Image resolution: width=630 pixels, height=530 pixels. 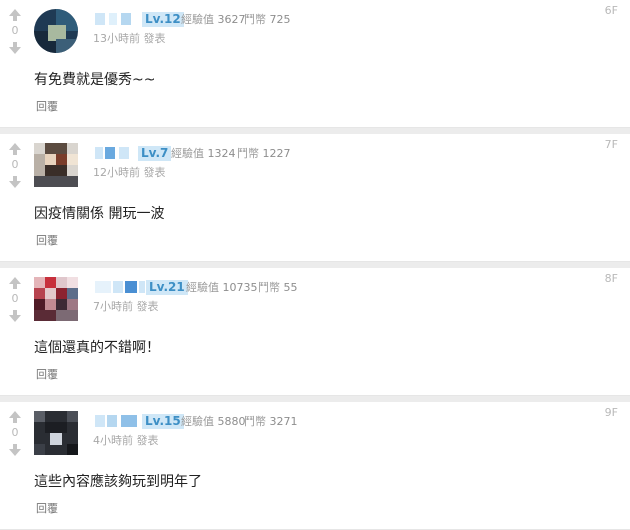 What do you see at coordinates (611, 144) in the screenshot?
I see `floor-number: 7F` at bounding box center [611, 144].